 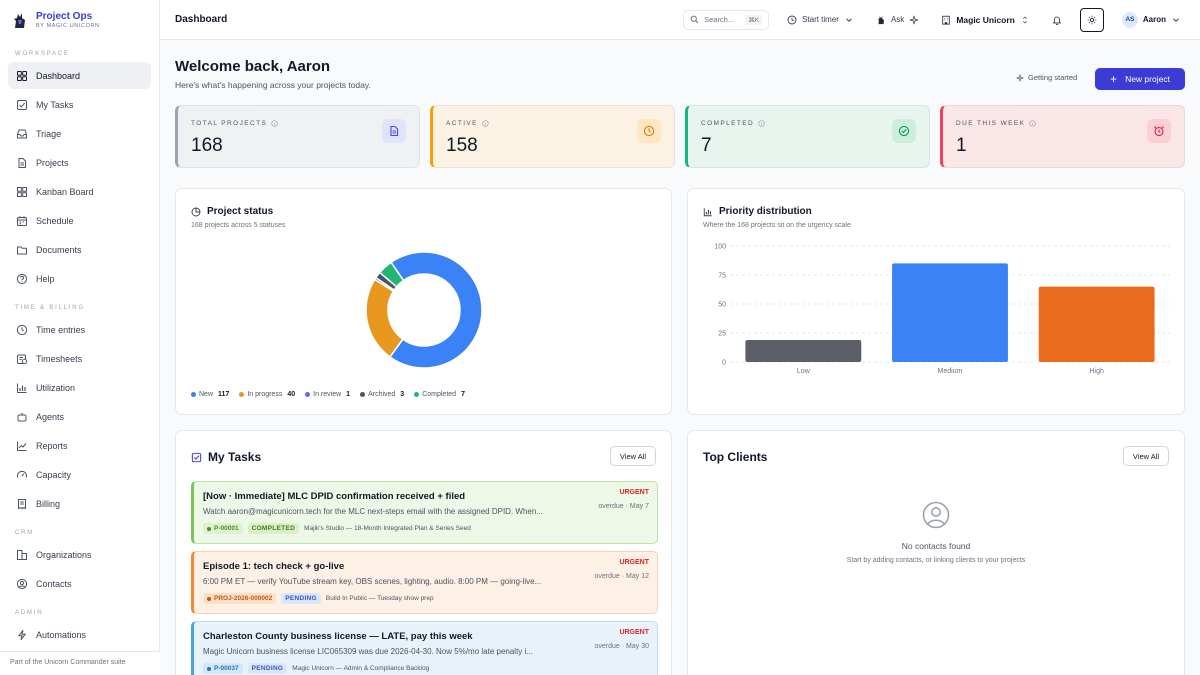 I want to click on building-icon, so click(x=946, y=20).